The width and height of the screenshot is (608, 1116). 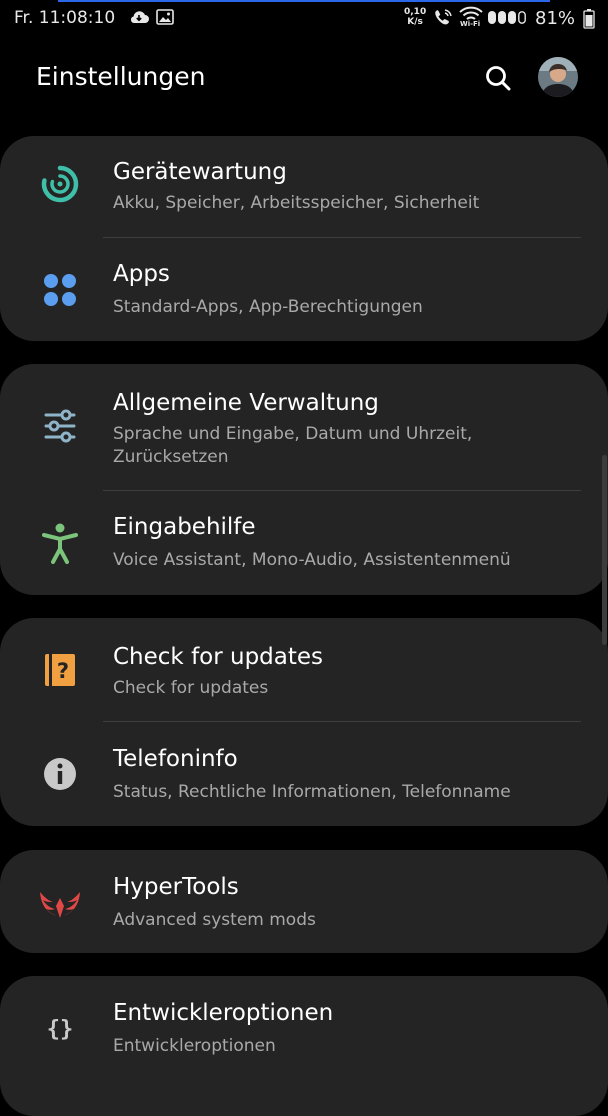 What do you see at coordinates (246, 403) in the screenshot?
I see `item-title: Allgemeine Verwaltung` at bounding box center [246, 403].